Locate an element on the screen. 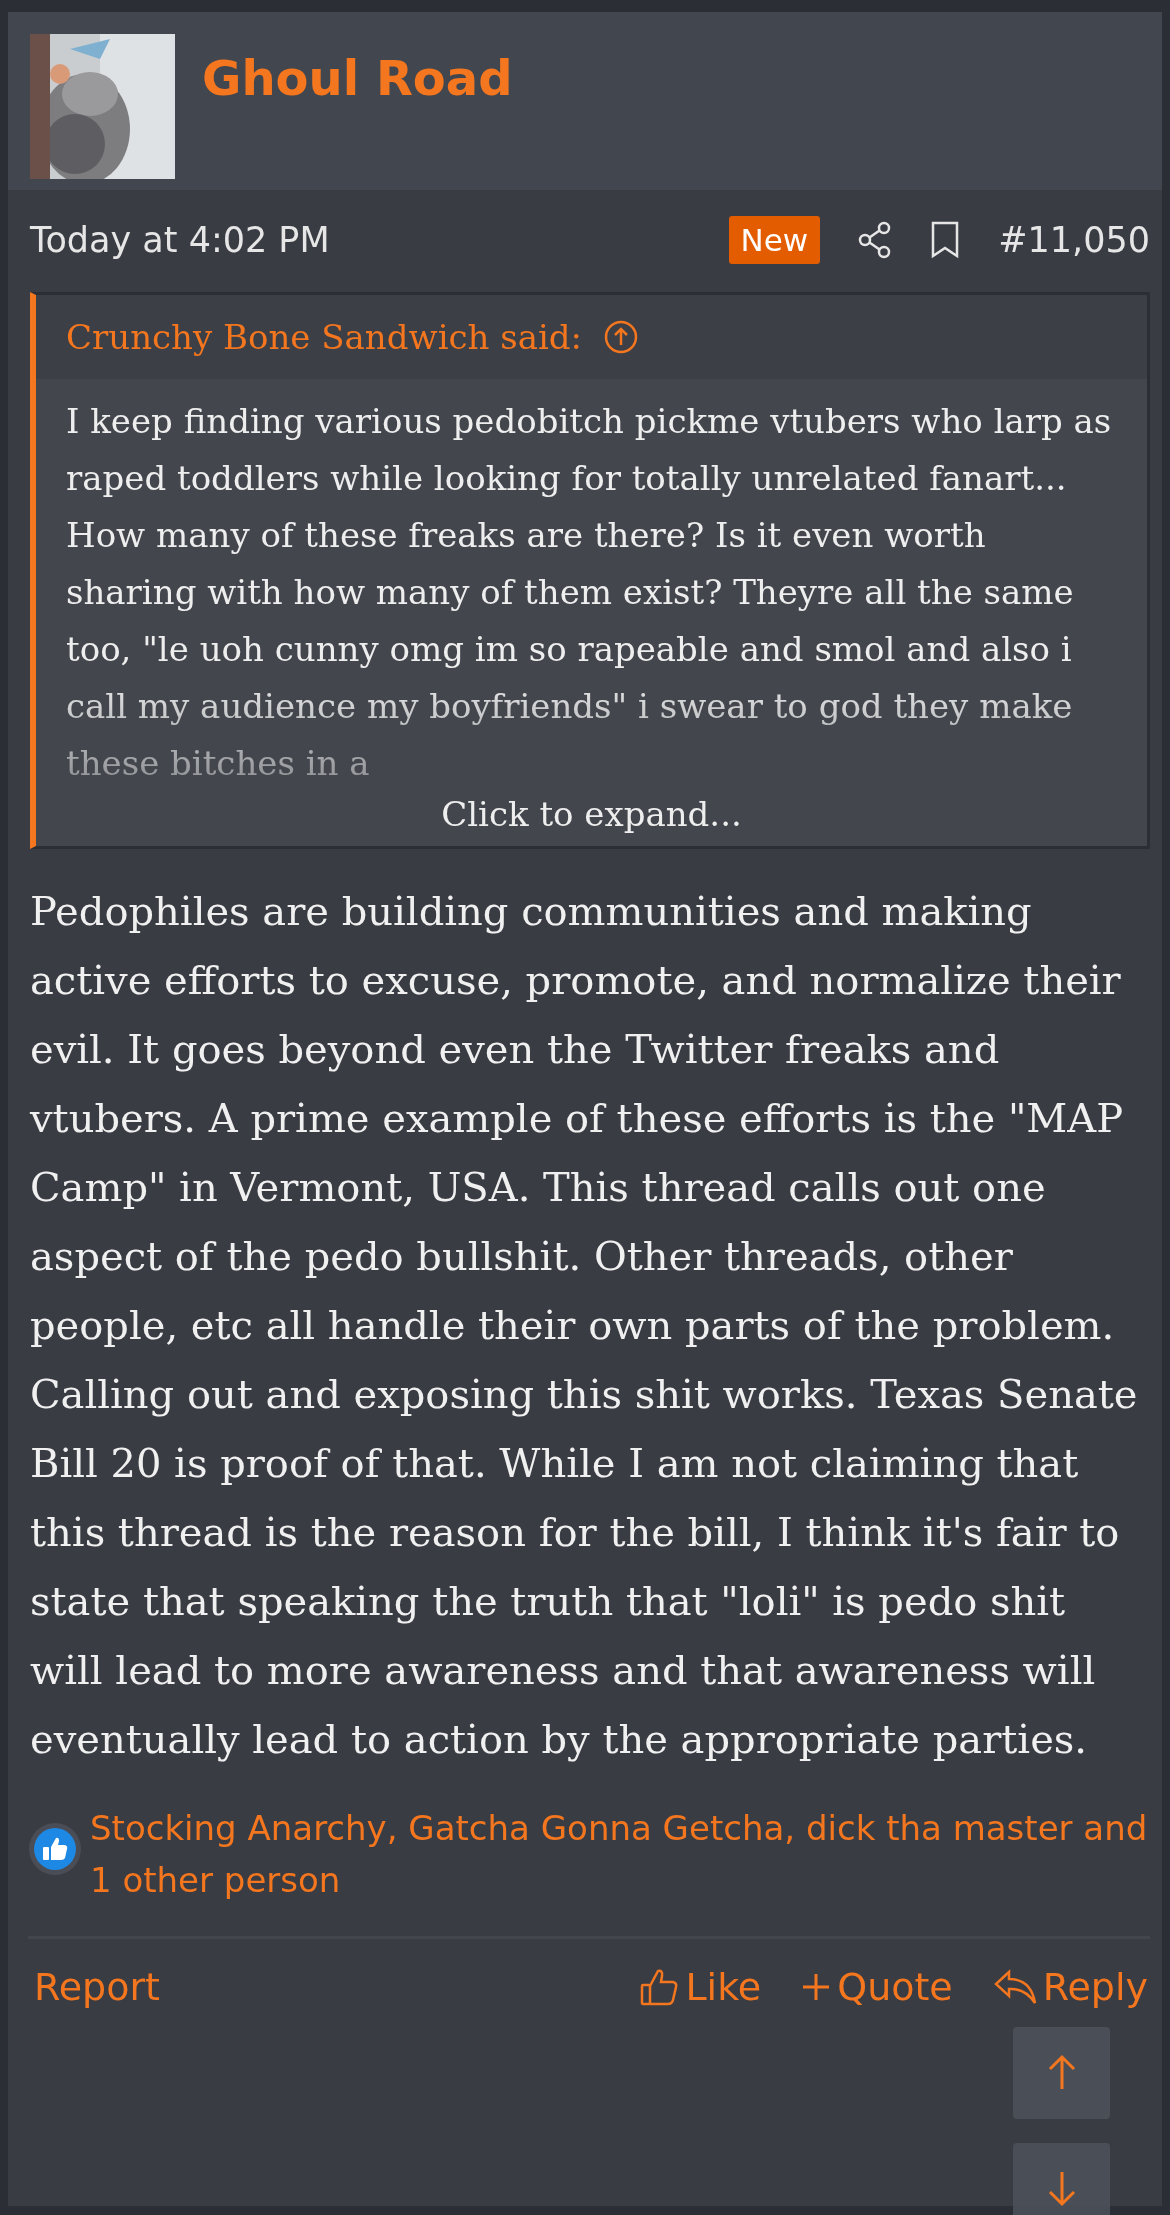 The width and height of the screenshot is (1170, 2215). reply-button: Reply is located at coordinates (1070, 1986).